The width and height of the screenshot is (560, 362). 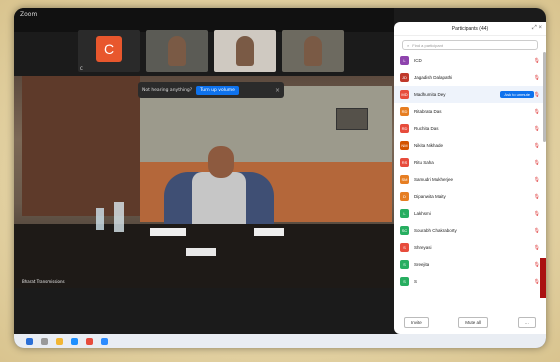 What do you see at coordinates (280, 341) in the screenshot?
I see `taskbar` at bounding box center [280, 341].